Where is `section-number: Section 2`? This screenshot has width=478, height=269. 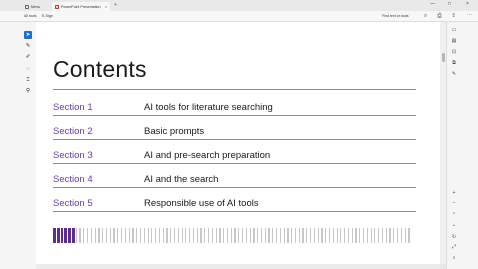 section-number: Section 2 is located at coordinates (73, 131).